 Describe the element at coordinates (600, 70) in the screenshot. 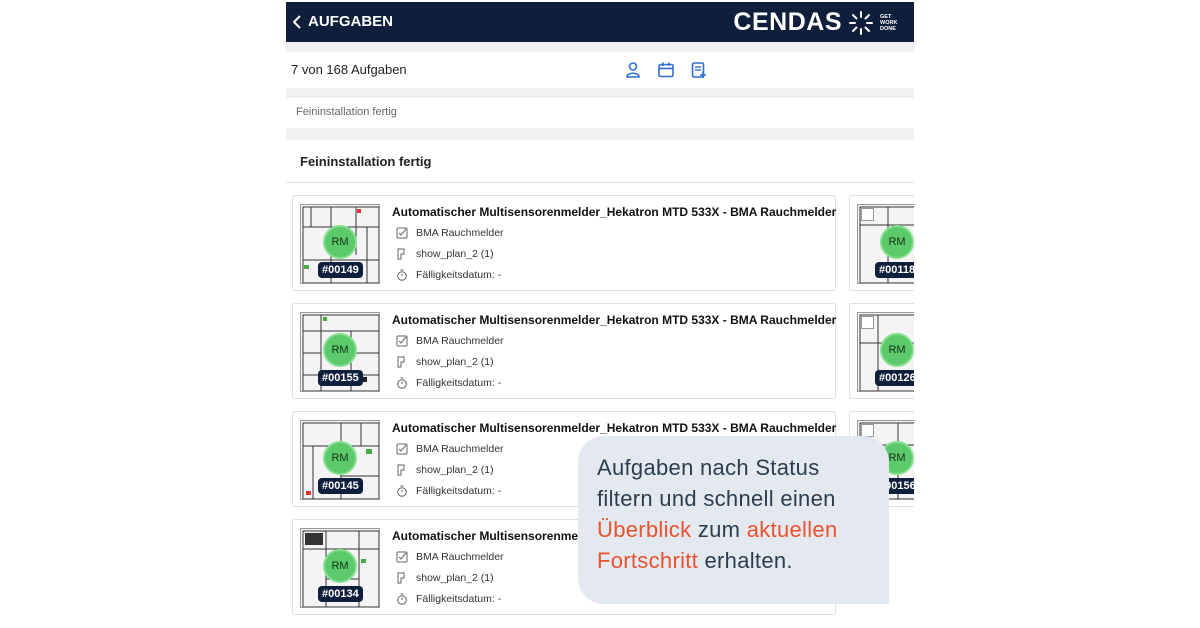

I see `toolbar: 7 von 168 Aufgaben` at that location.